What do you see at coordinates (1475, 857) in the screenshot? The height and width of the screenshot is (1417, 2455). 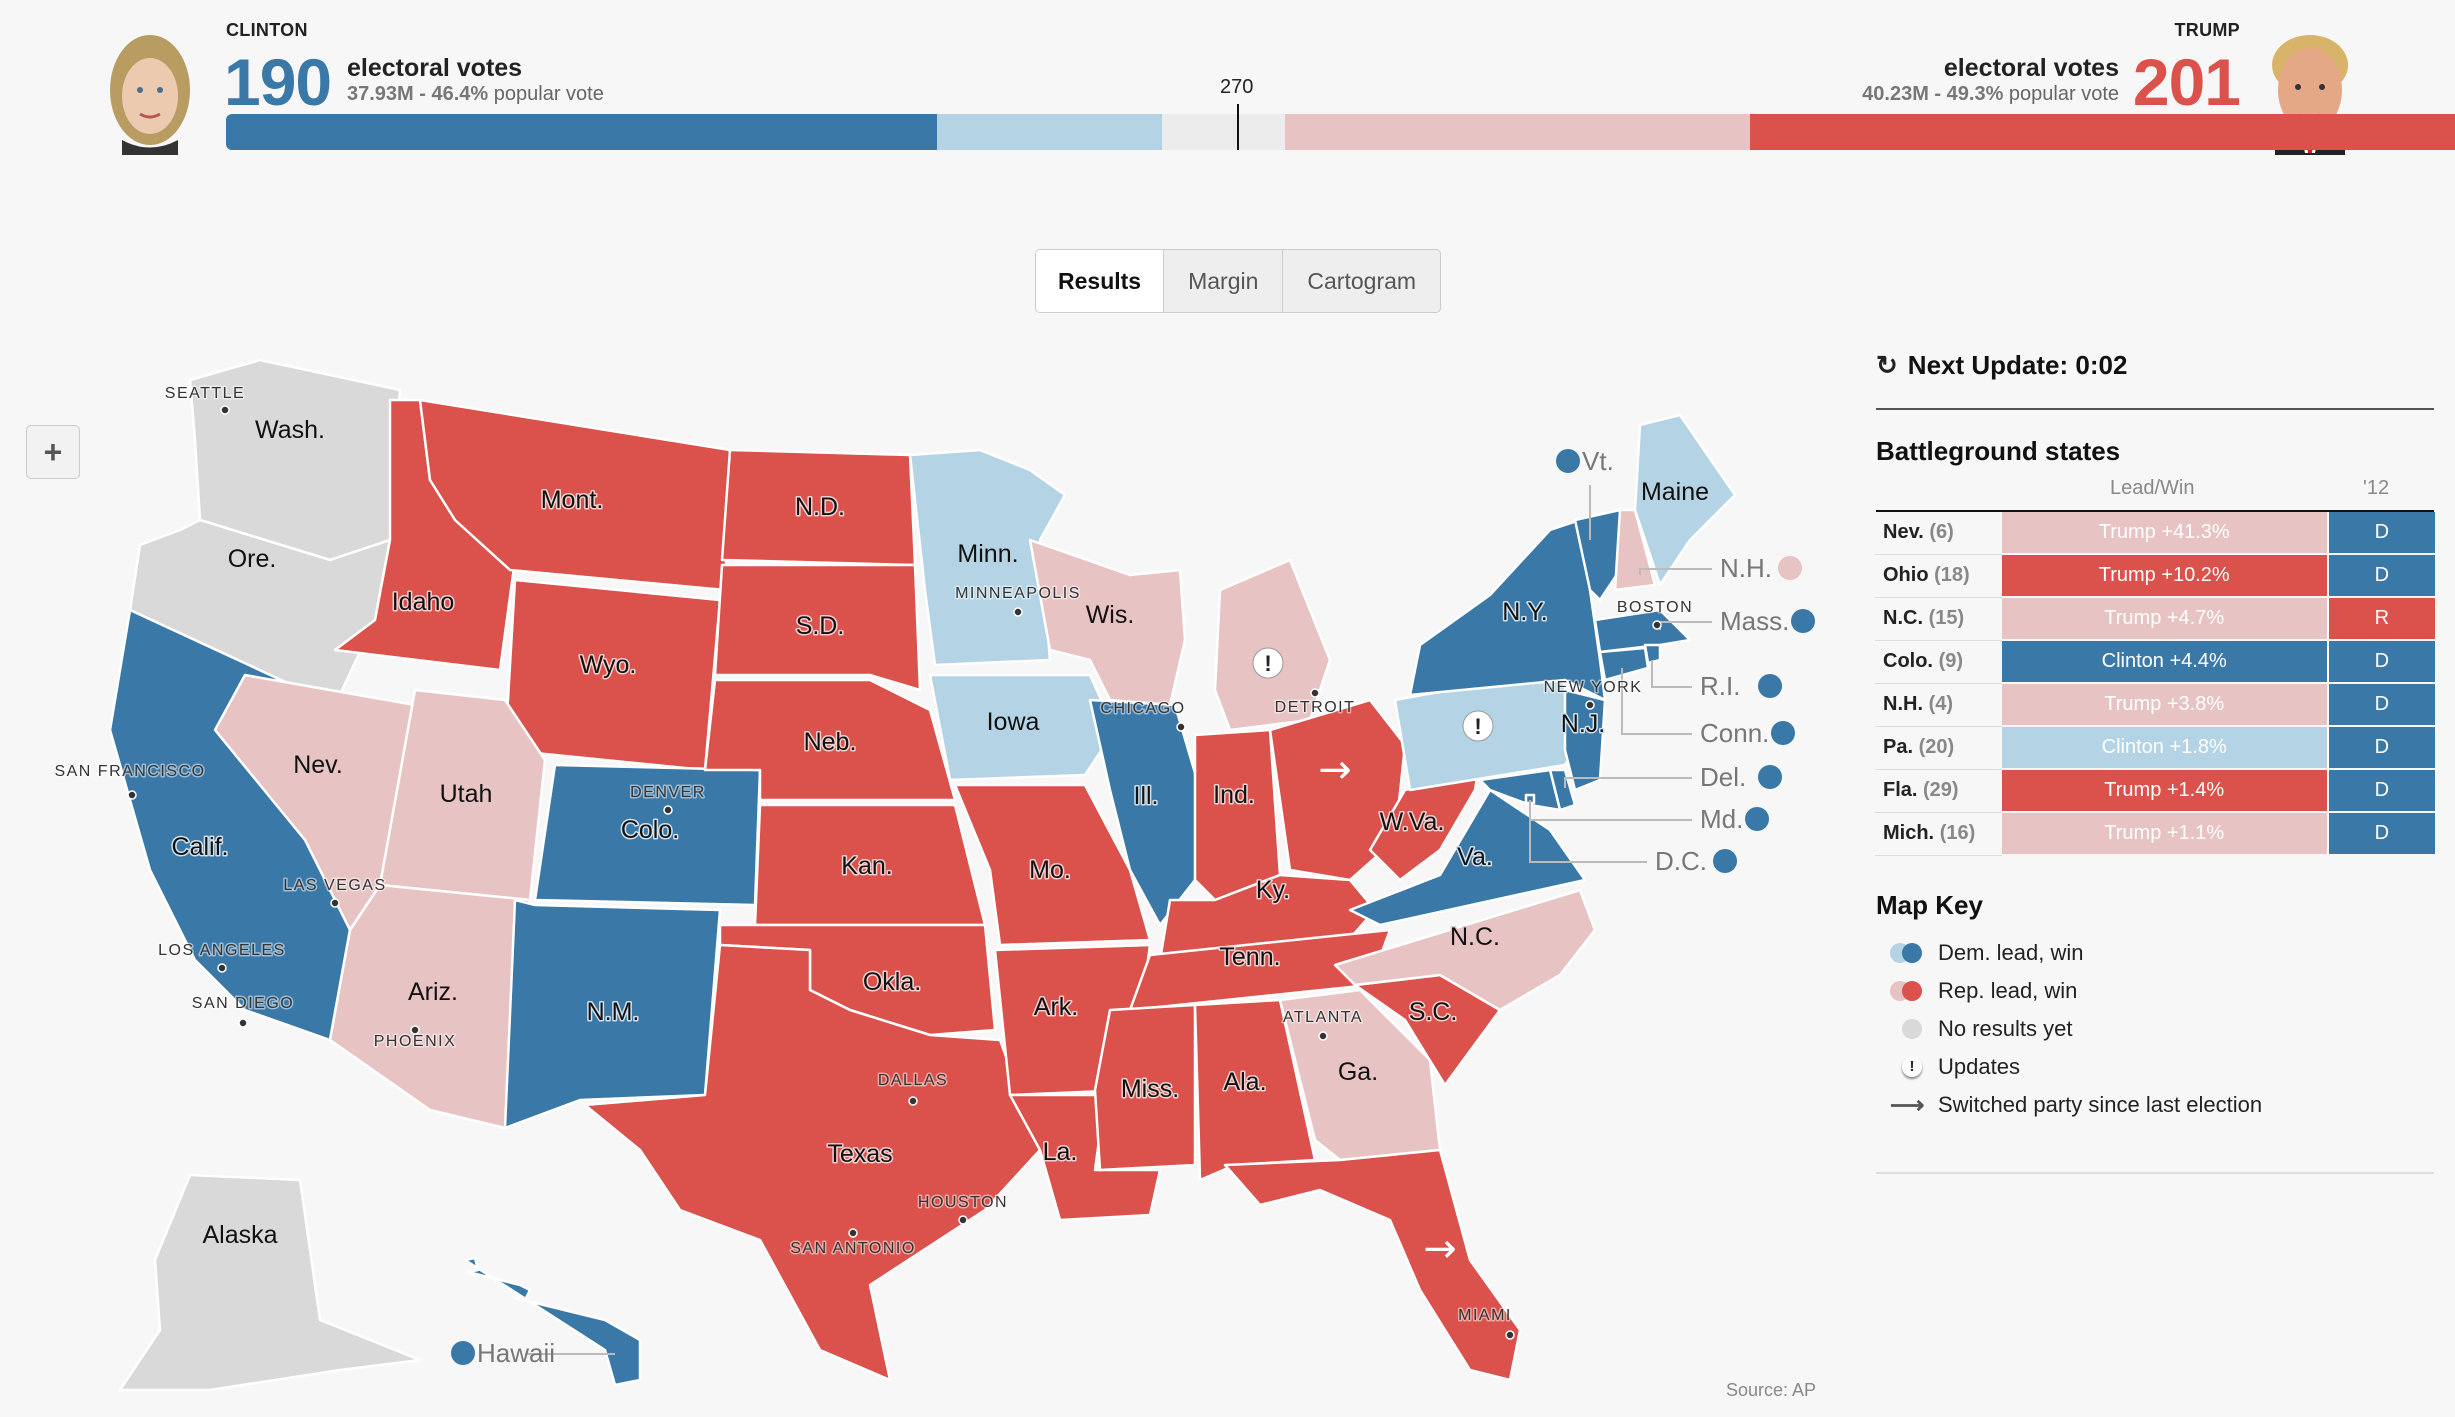 I see `state-label: Va.` at bounding box center [1475, 857].